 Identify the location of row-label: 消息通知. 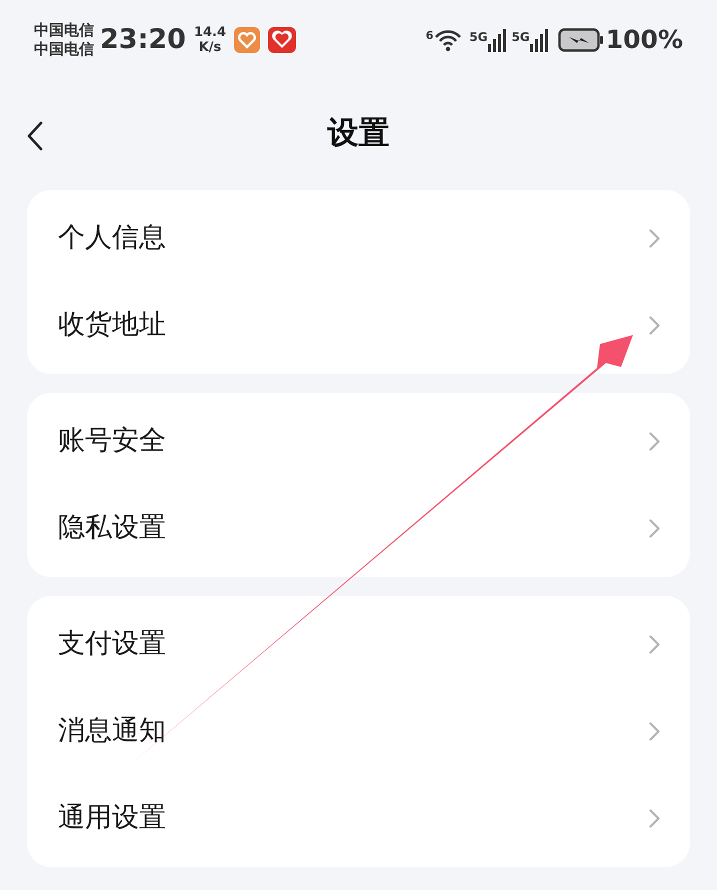
(112, 731).